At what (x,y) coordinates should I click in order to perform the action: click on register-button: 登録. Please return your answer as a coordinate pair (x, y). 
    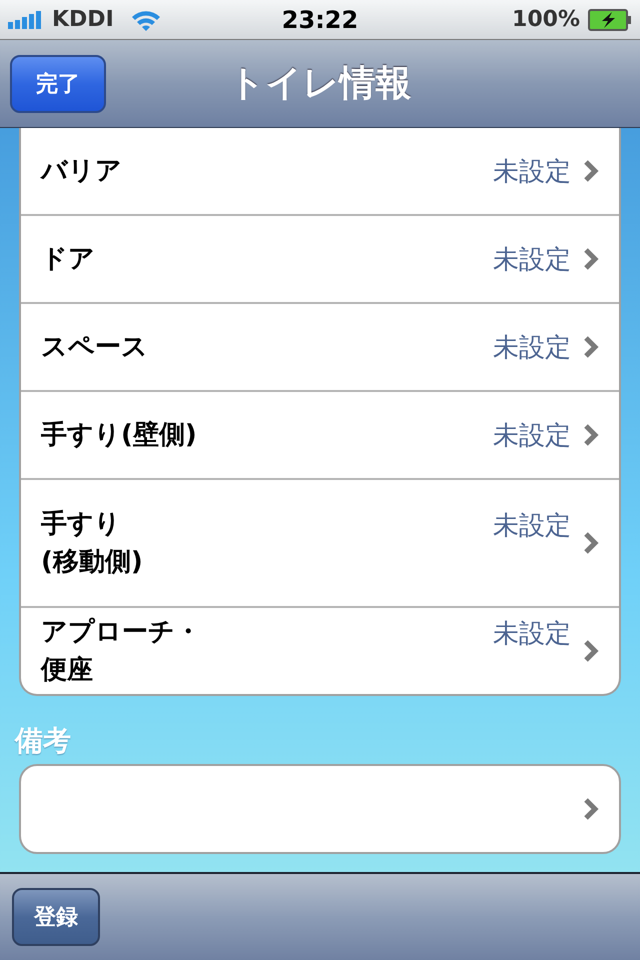
    Looking at the image, I should click on (56, 917).